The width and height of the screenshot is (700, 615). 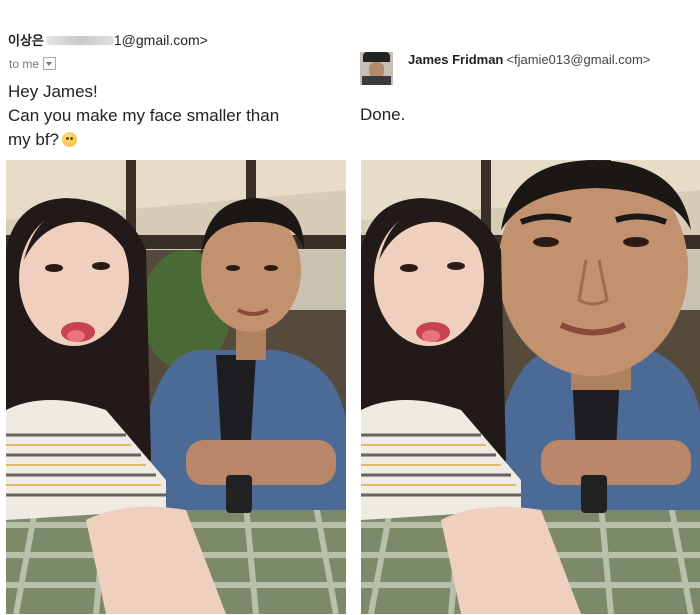 I want to click on recipient-line: to me, so click(x=33, y=64).